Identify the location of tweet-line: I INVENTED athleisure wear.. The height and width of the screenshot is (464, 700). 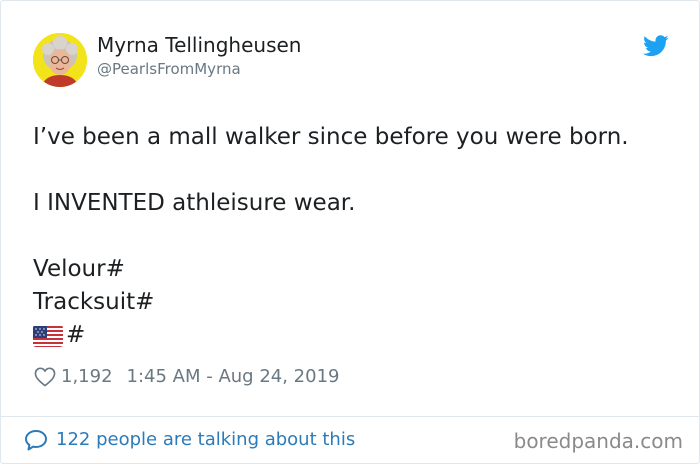
(194, 203).